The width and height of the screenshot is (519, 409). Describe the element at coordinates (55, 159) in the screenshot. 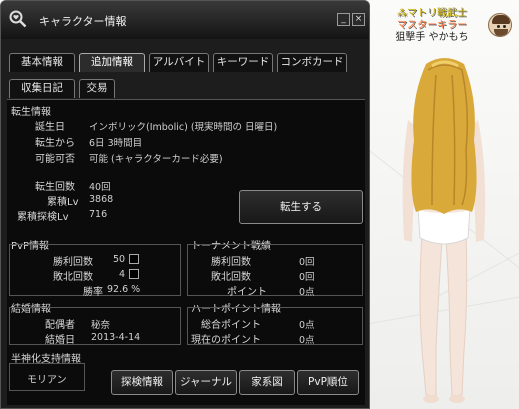

I see `rebirth-possible-label: 可能可否` at that location.